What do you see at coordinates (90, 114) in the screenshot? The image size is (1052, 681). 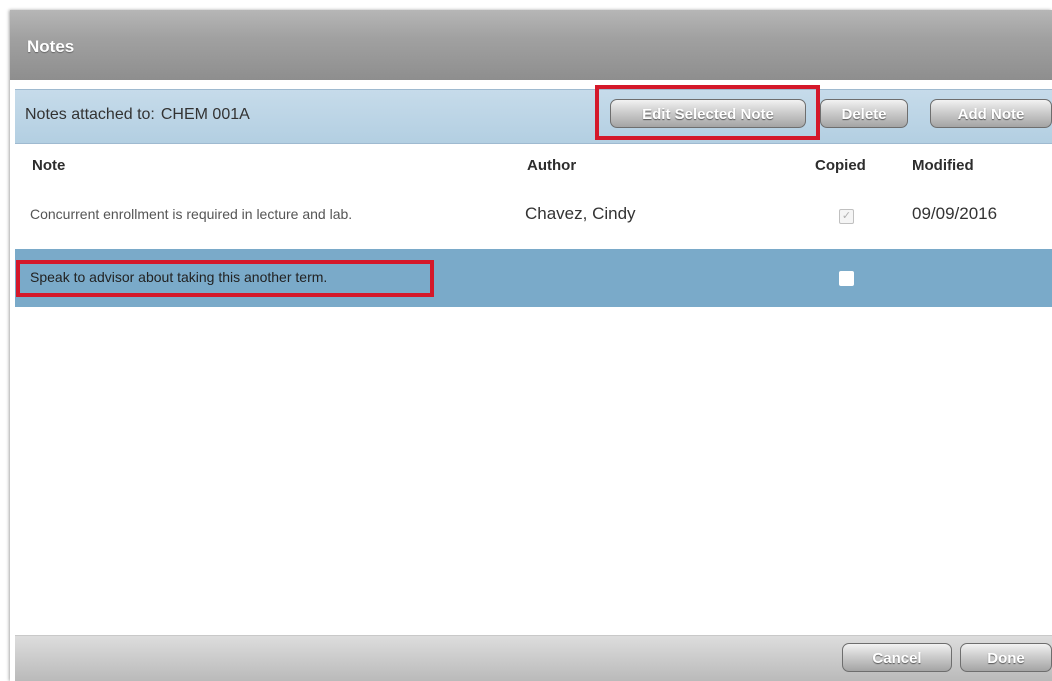 I see `attached-to-text: Notes attached to:` at bounding box center [90, 114].